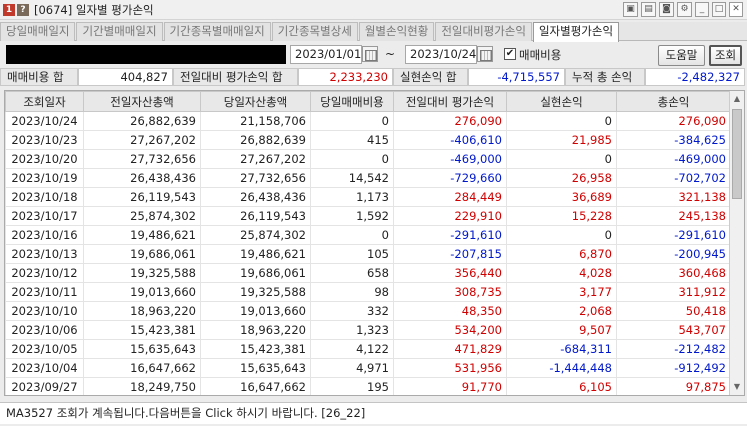 The image size is (747, 426). What do you see at coordinates (255, 101) in the screenshot?
I see `col-header-today-asset: 당일자산총액` at bounding box center [255, 101].